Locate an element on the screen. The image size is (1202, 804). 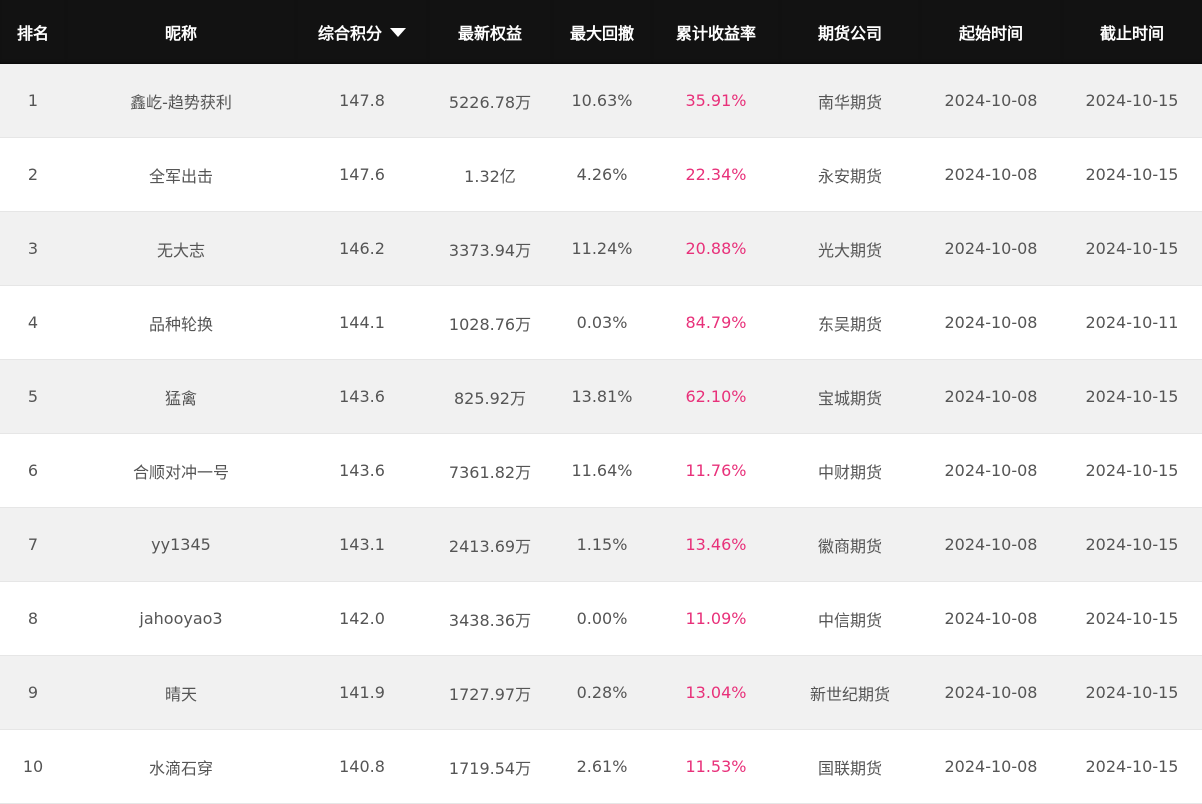
caret-down-icon is located at coordinates (398, 32).